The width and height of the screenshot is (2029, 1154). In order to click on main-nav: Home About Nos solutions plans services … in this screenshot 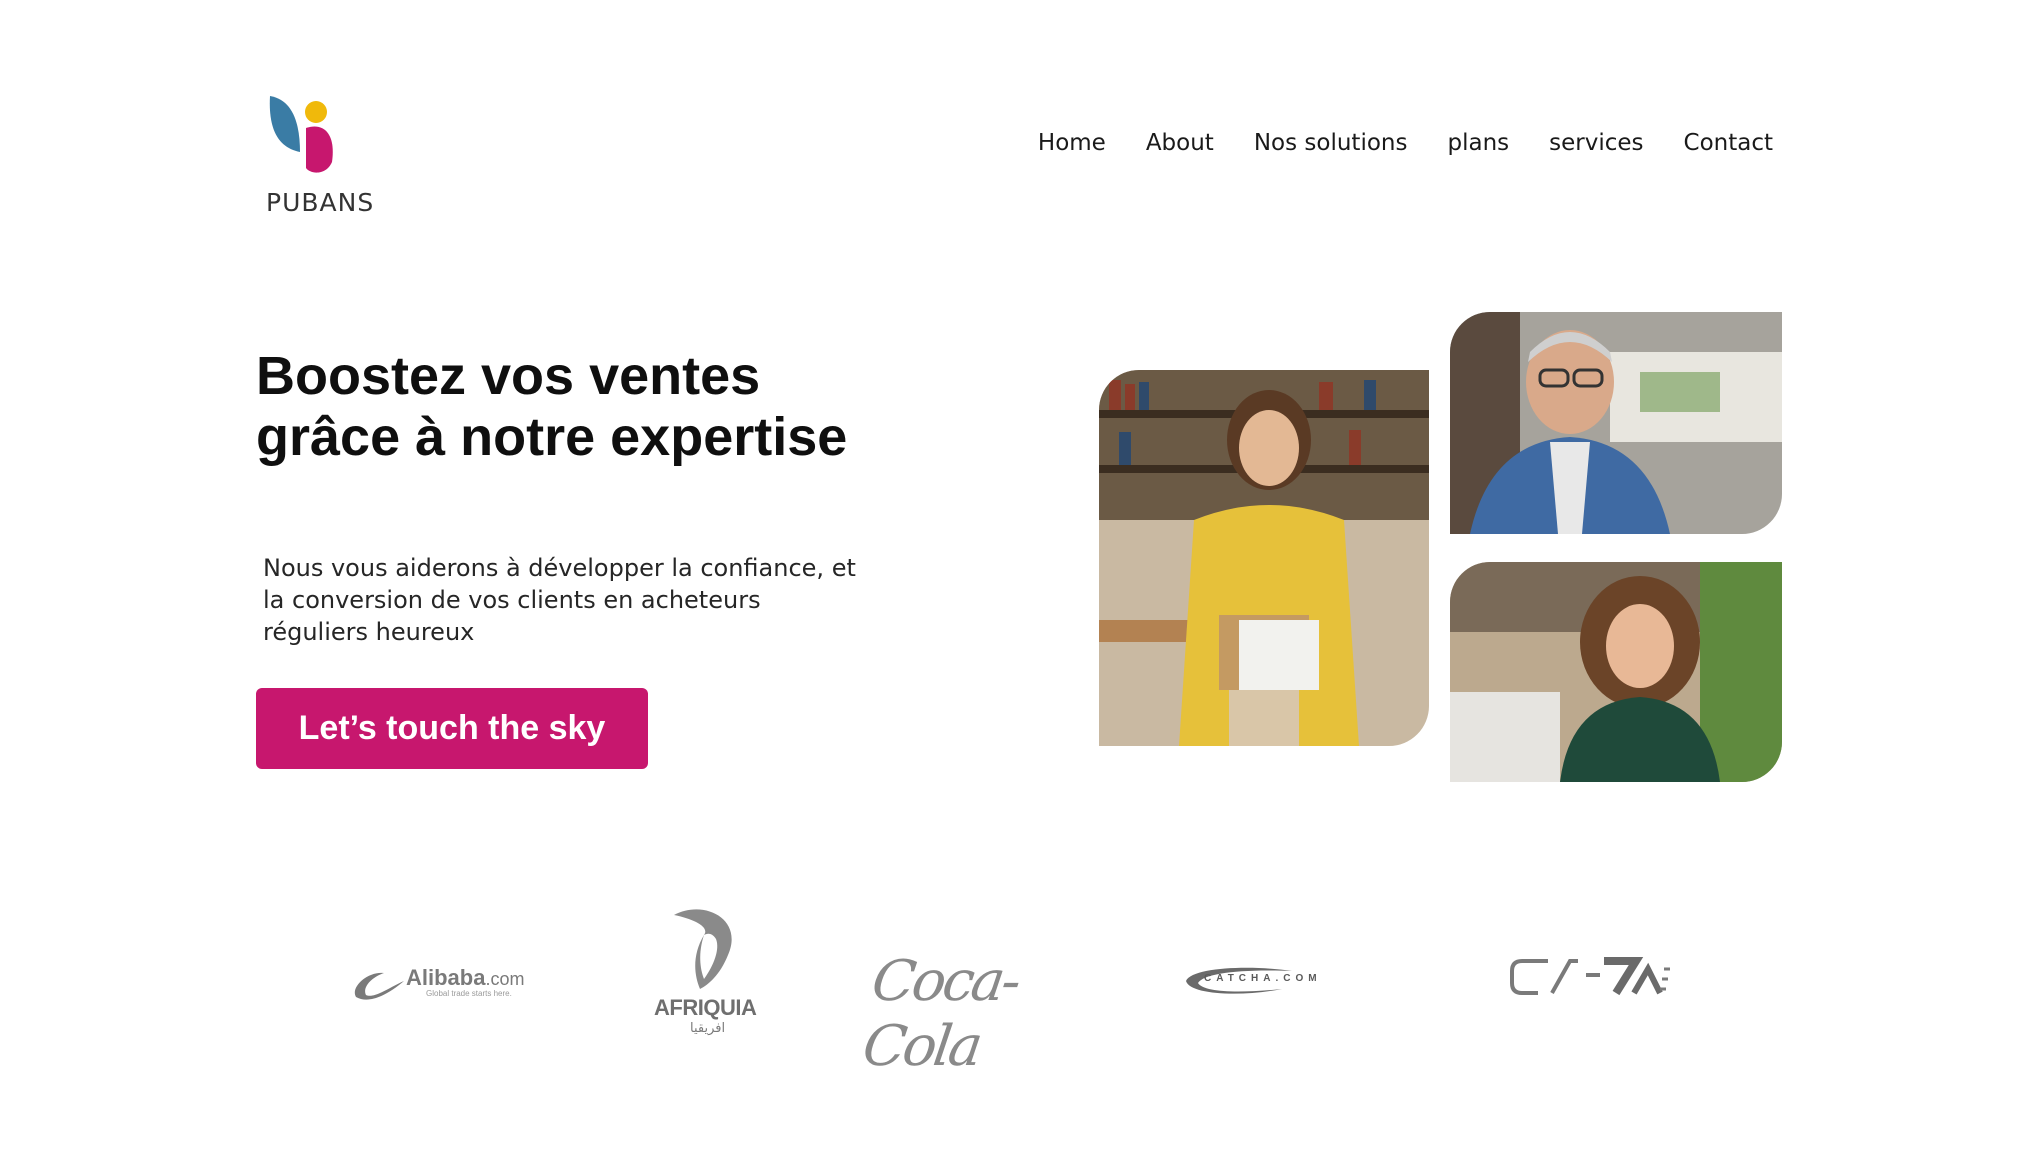, I will do `click(1405, 143)`.